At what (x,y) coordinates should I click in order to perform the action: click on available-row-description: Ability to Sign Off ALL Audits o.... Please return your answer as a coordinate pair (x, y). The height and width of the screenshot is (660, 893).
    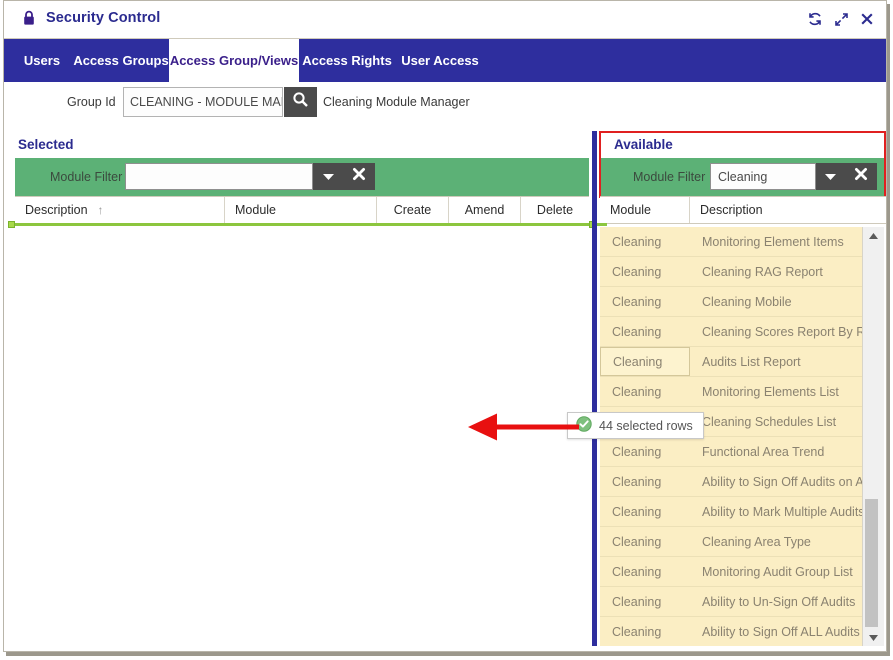
    Looking at the image, I should click on (782, 631).